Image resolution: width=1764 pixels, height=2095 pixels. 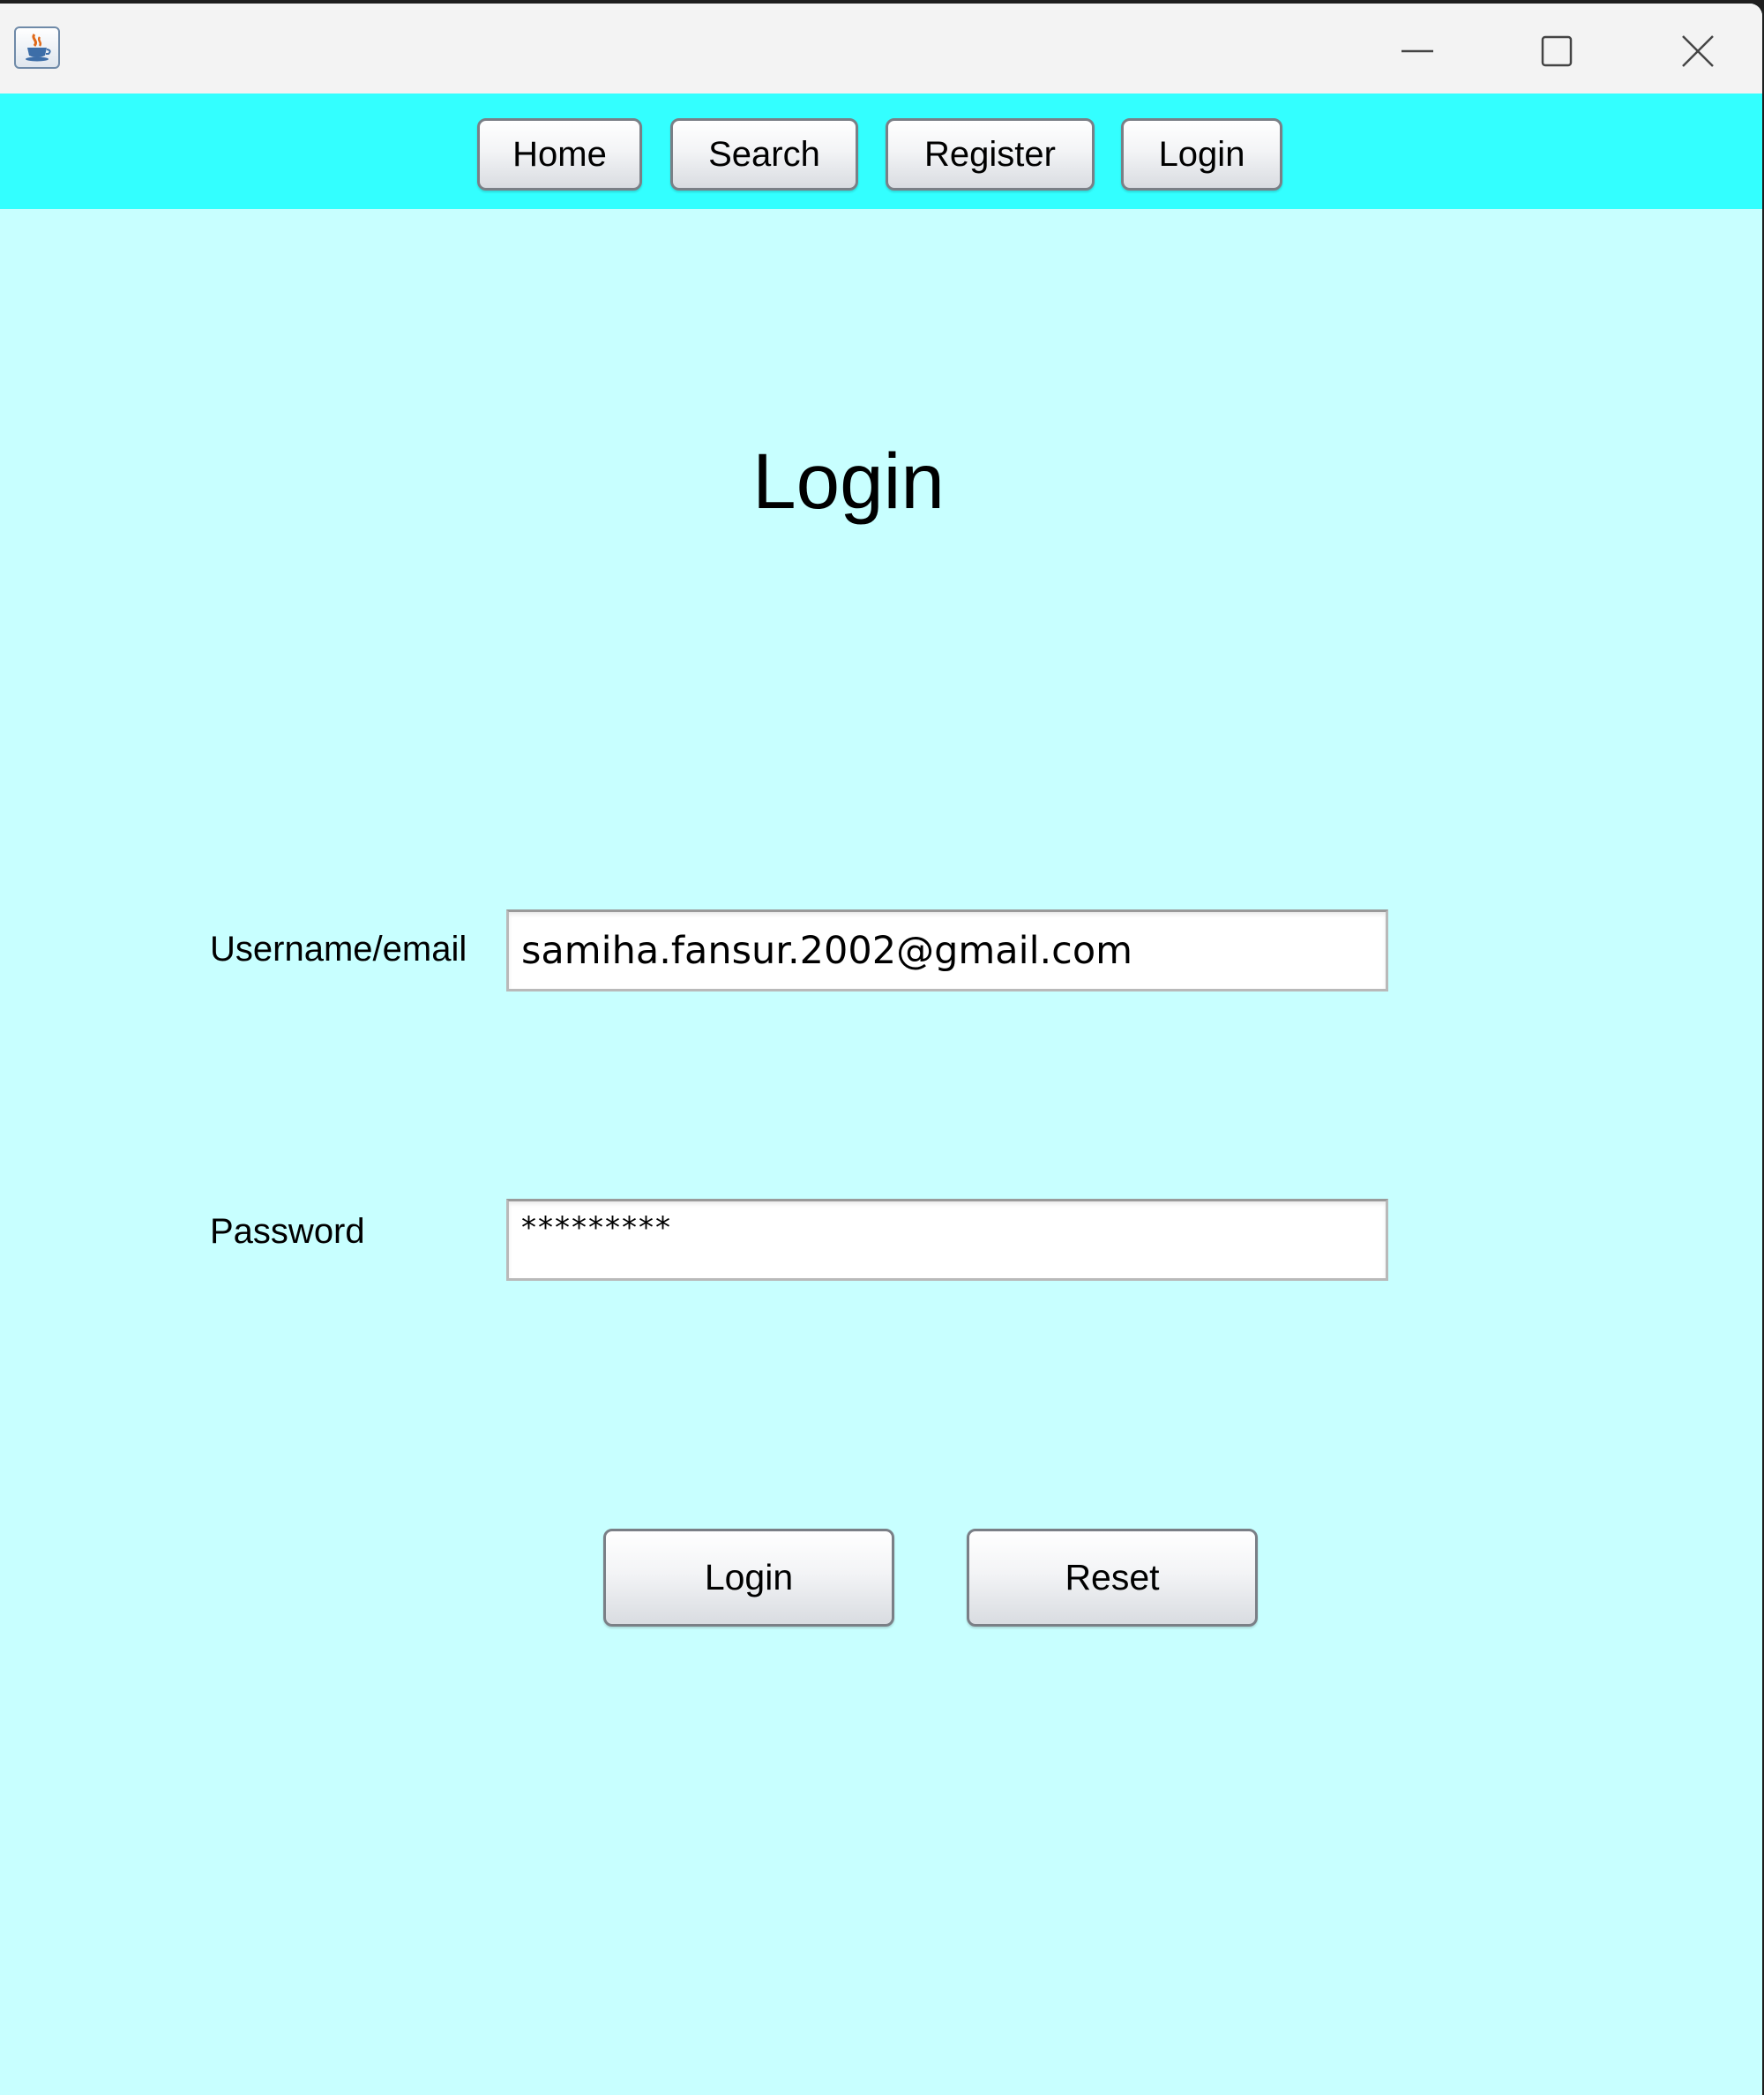 What do you see at coordinates (848, 481) in the screenshot?
I see `page-title: Login` at bounding box center [848, 481].